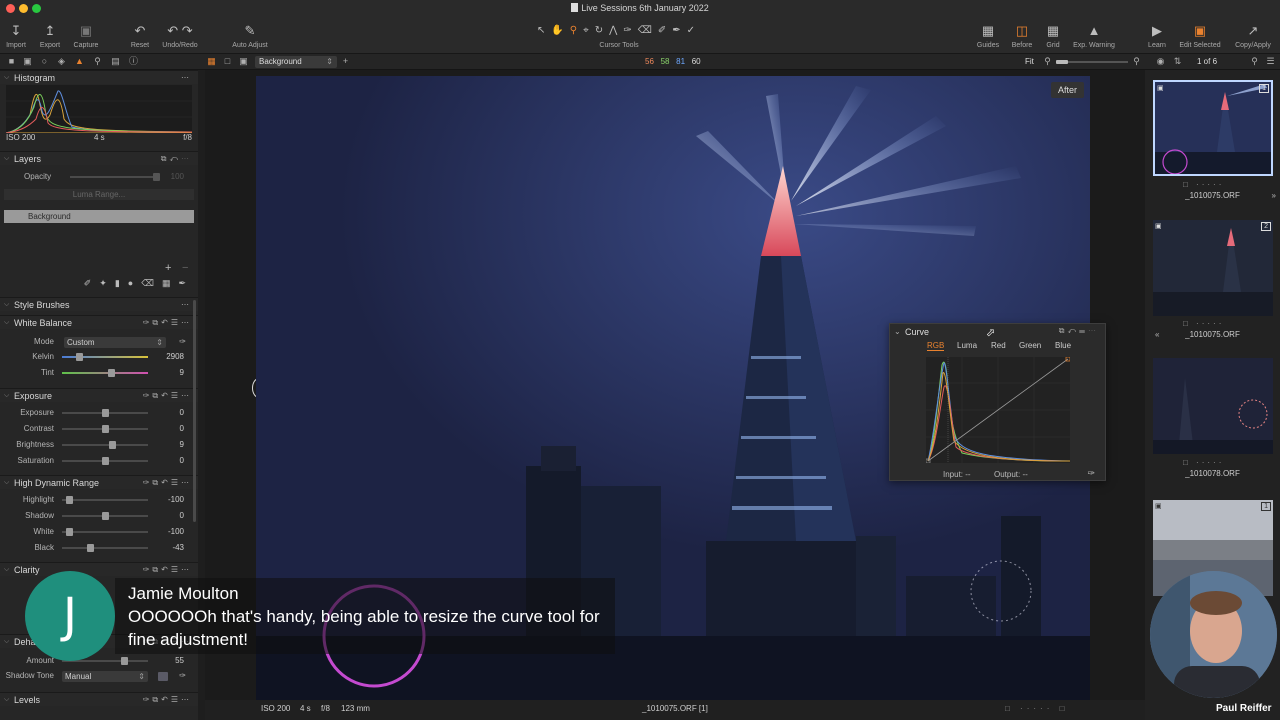  Describe the element at coordinates (1200, 36) in the screenshot. I see `edit-selected-button: ▣ Edit Selected` at that location.